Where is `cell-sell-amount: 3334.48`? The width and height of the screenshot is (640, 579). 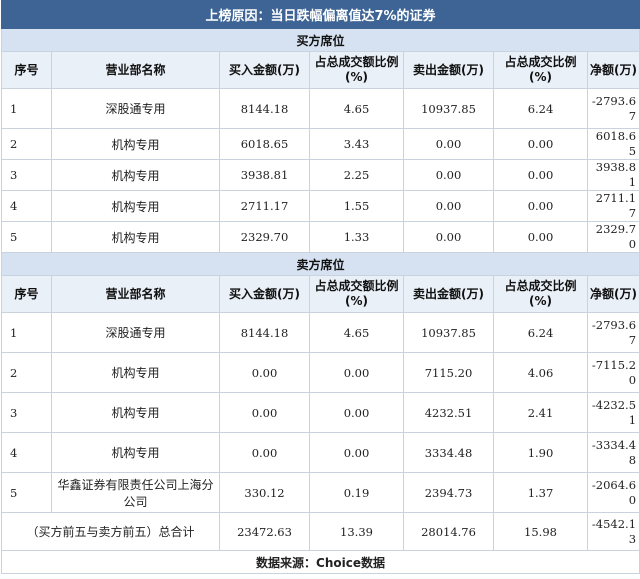
cell-sell-amount: 3334.48 is located at coordinates (448, 452).